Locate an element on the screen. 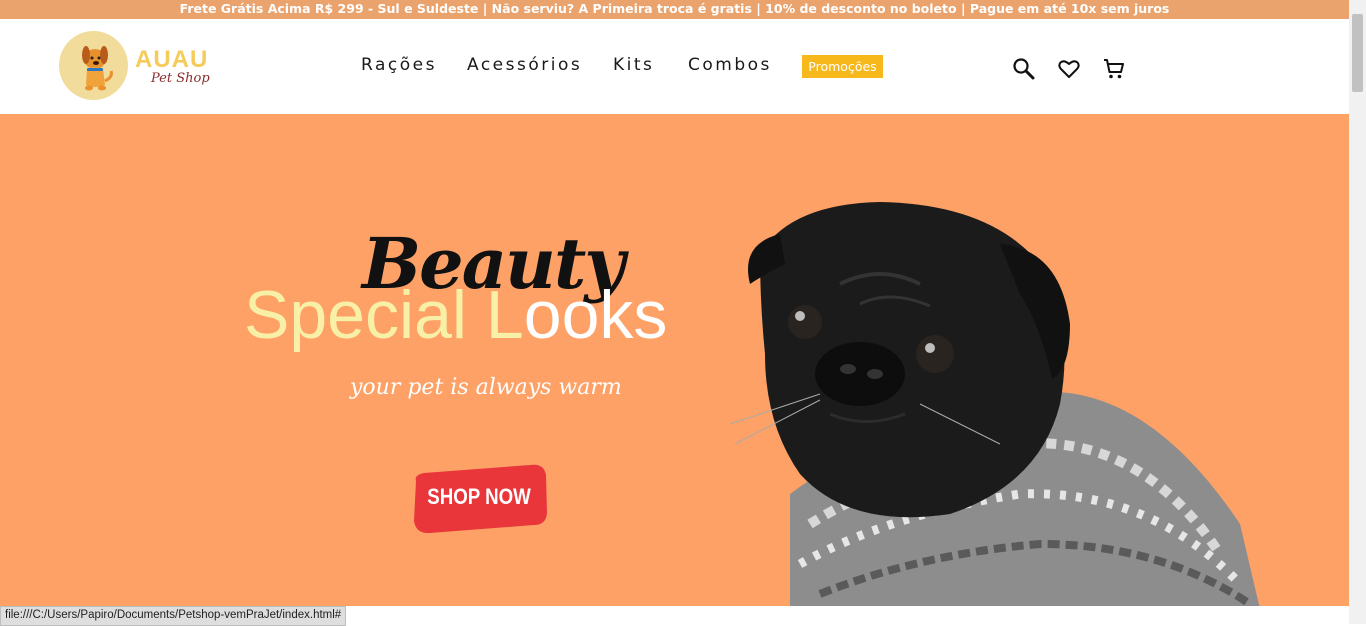 This screenshot has width=1366, height=626. site-logo: AUAU Pet Shop is located at coordinates (139, 66).